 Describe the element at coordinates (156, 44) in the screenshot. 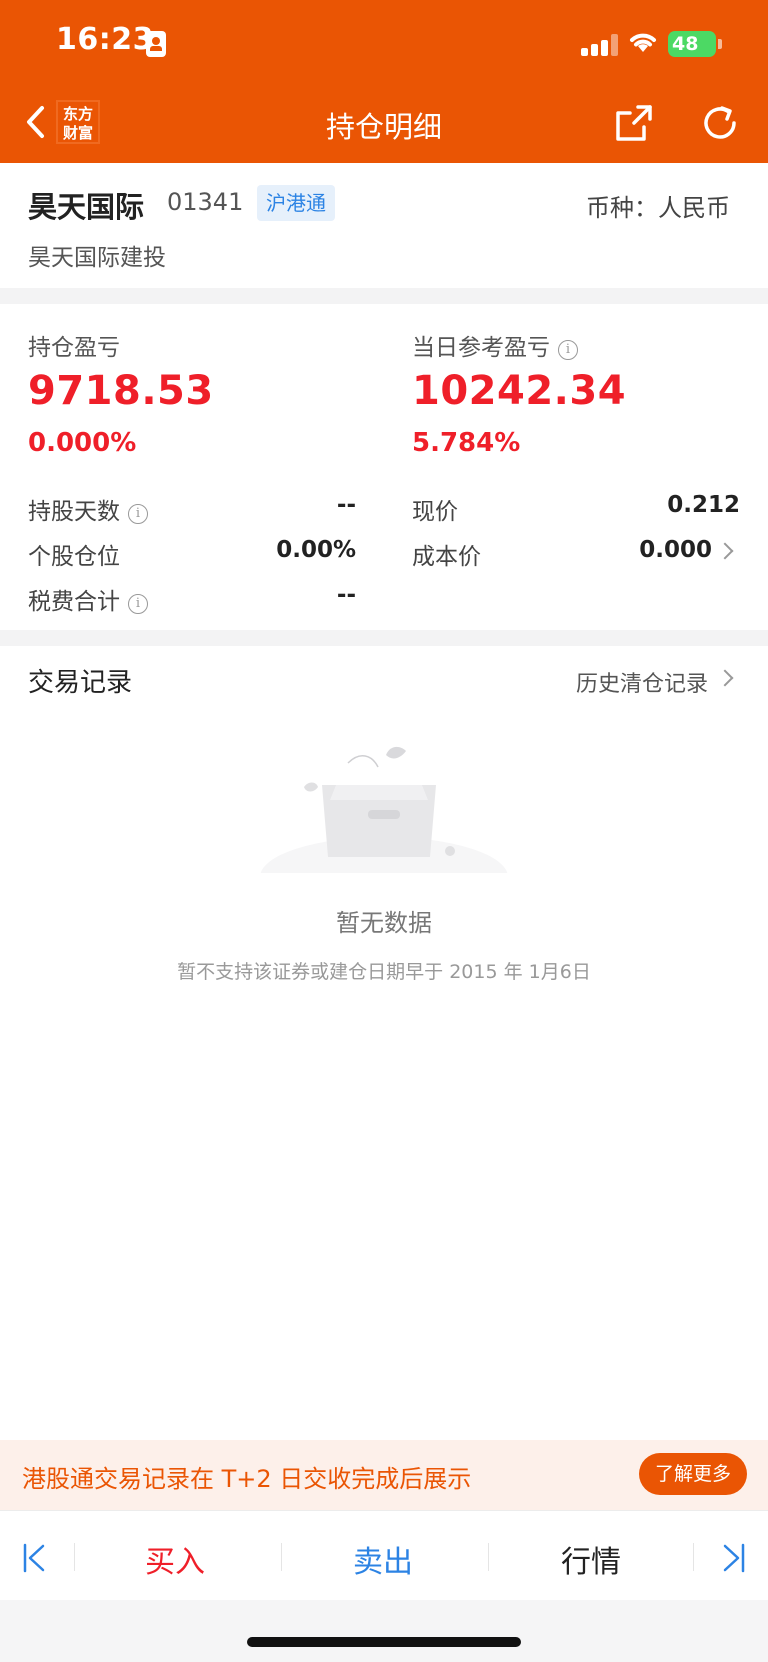

I see `contact-card-icon` at that location.